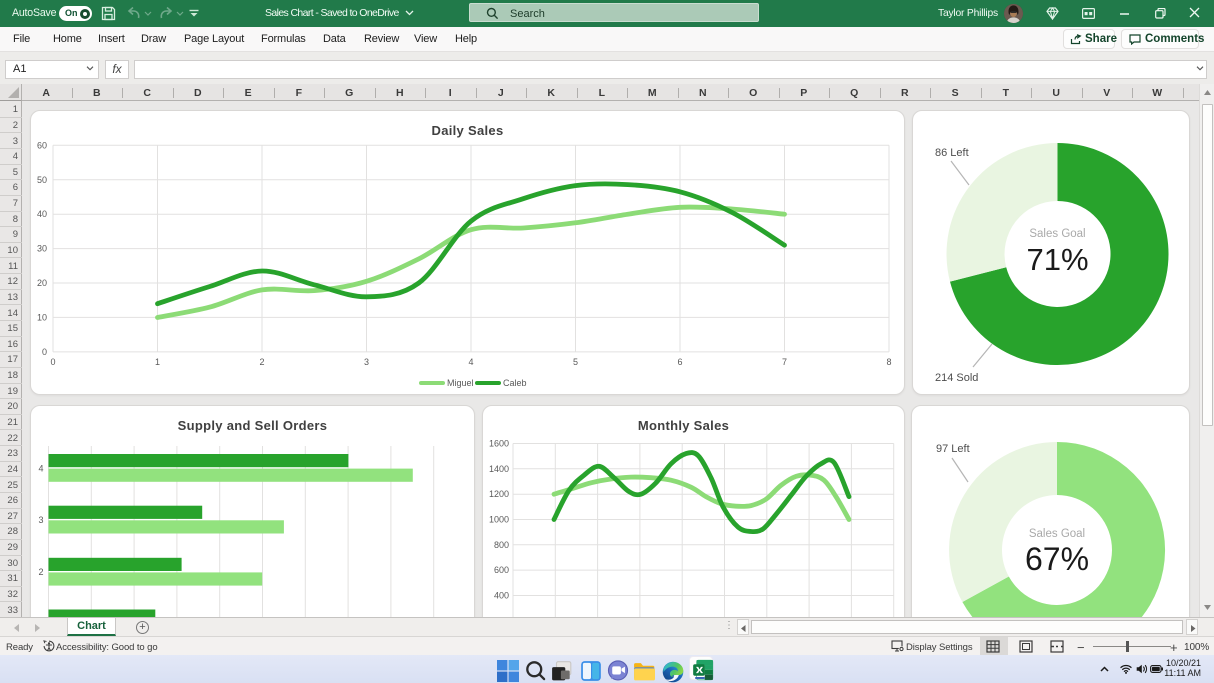  Describe the element at coordinates (1057, 259) in the screenshot. I see `svg-text: 71%` at that location.